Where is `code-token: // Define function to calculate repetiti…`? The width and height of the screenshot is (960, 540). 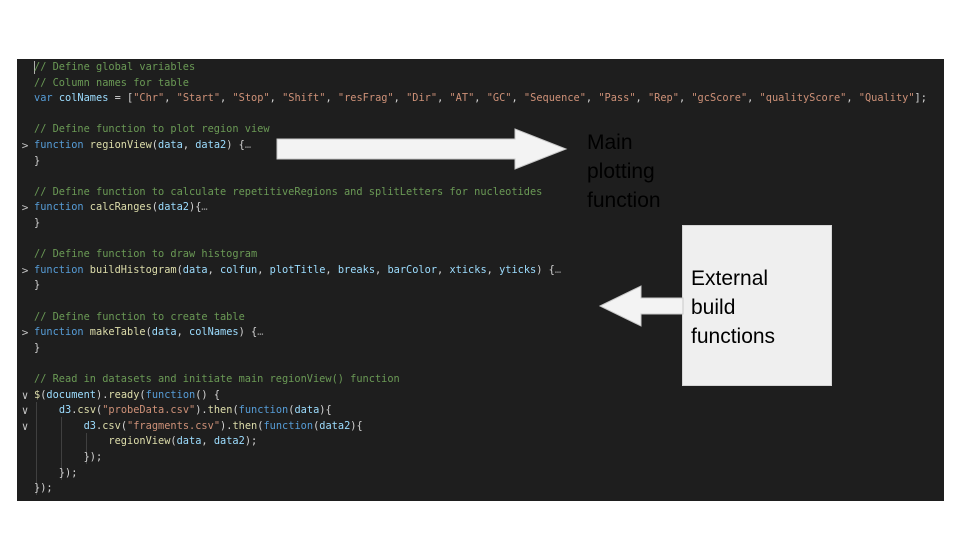 code-token: // Define function to calculate repetiti… is located at coordinates (288, 191).